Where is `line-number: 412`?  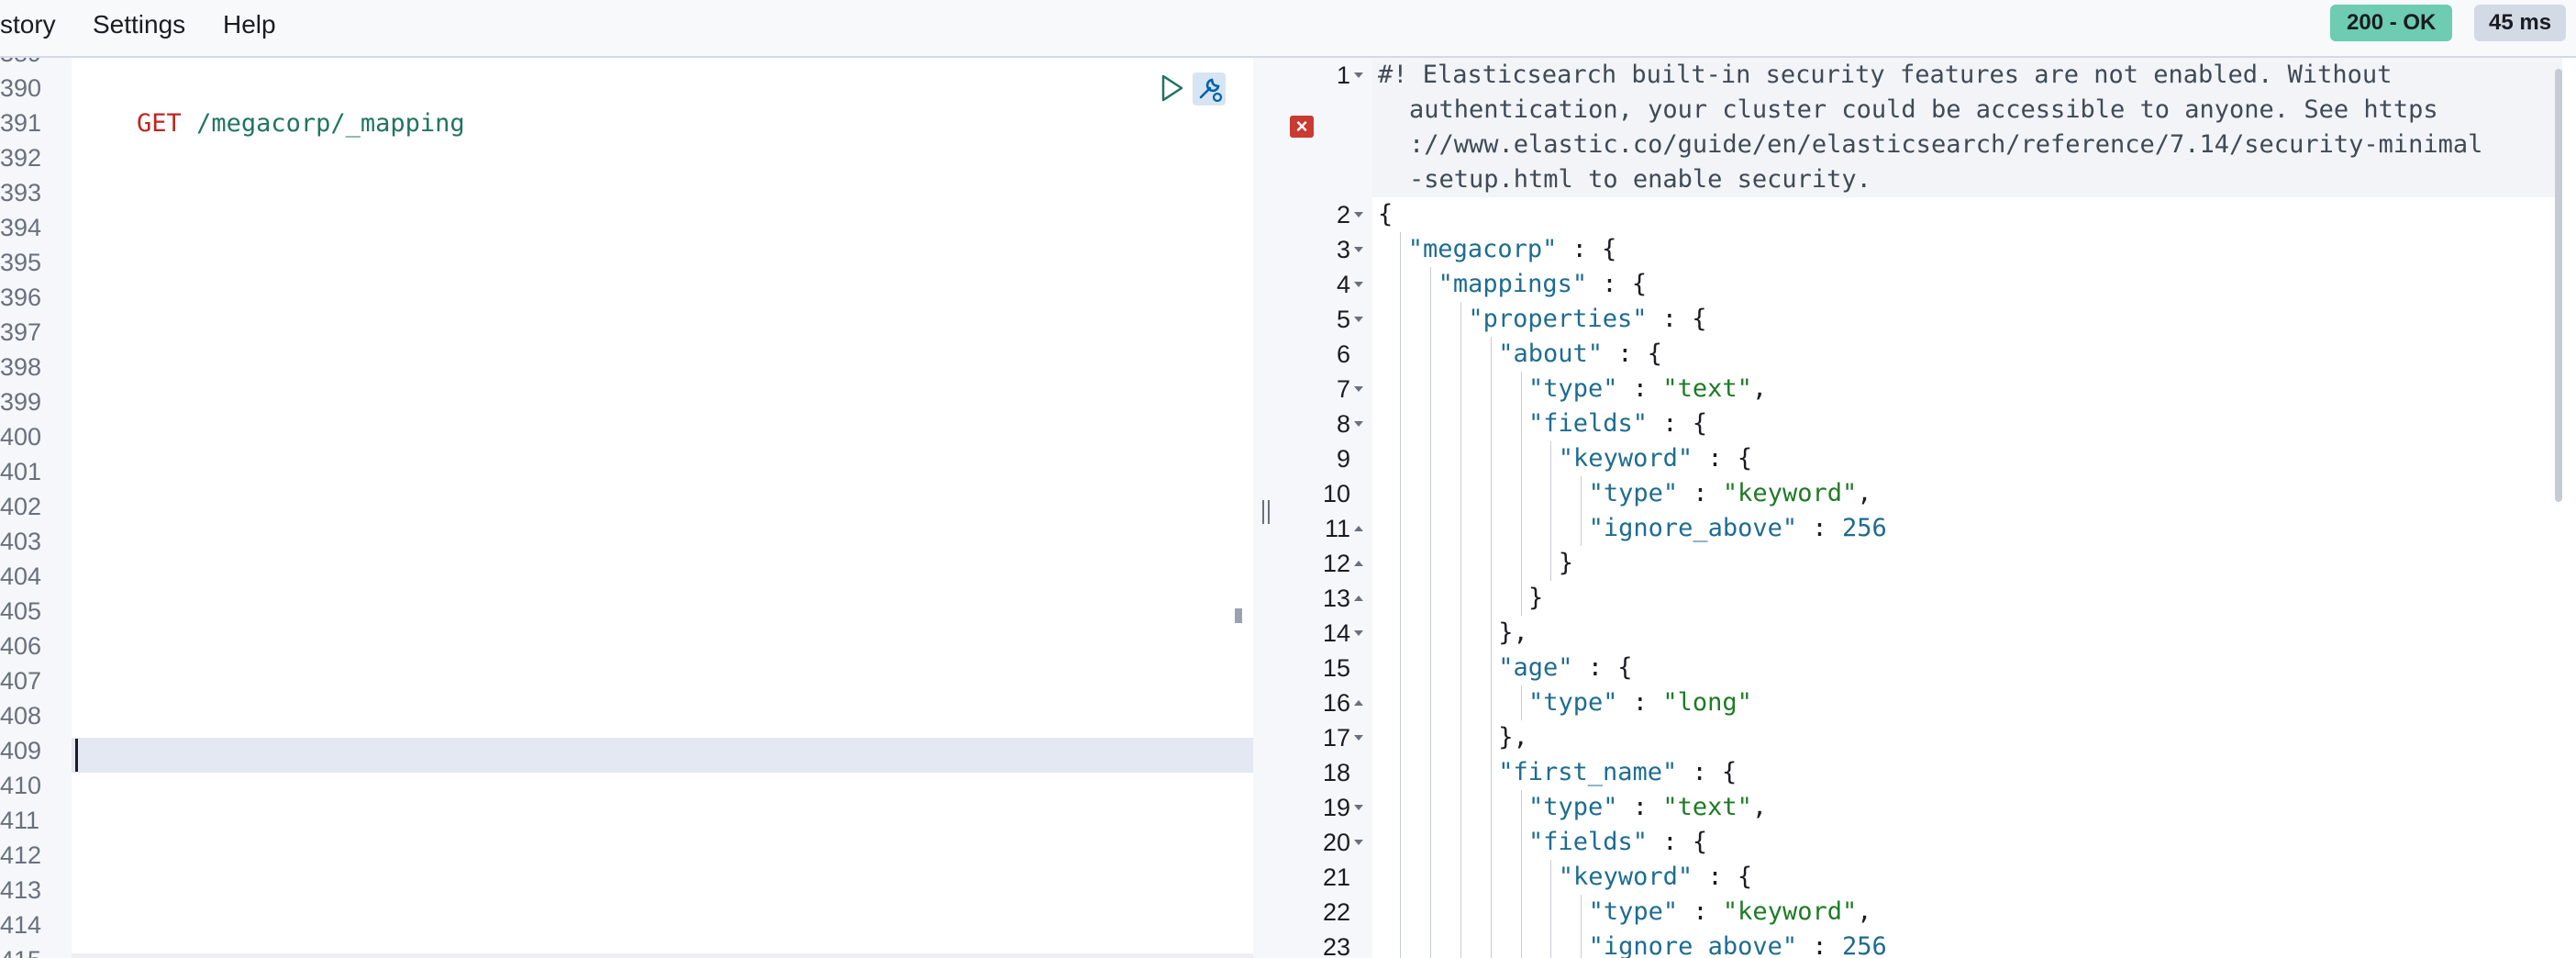 line-number: 412 is located at coordinates (21, 855).